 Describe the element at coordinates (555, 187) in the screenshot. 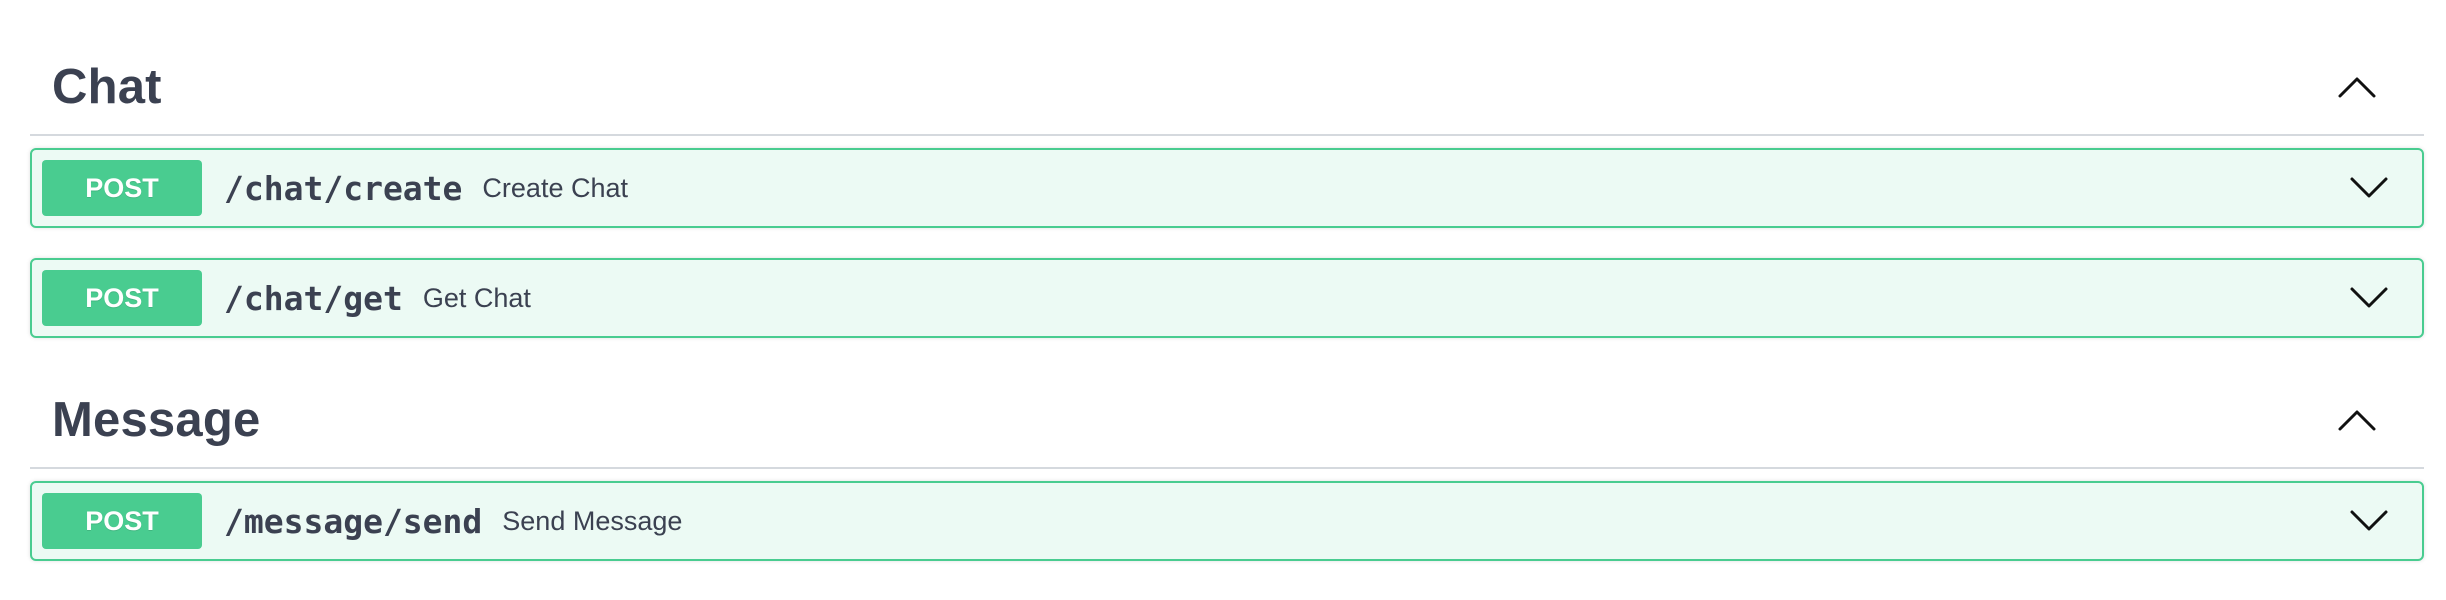

I see `operation-summary: Create Chat` at that location.